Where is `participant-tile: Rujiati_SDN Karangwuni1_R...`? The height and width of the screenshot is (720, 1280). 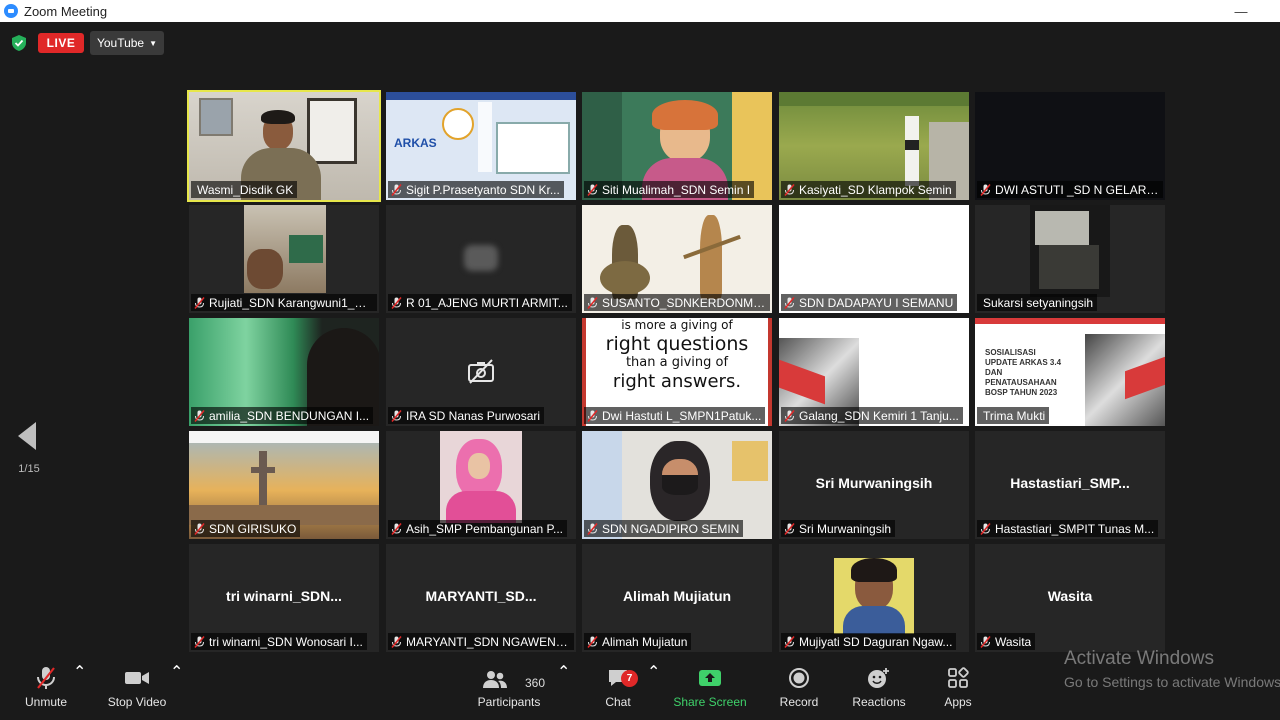
participant-tile: Rujiati_SDN Karangwuni1_R... is located at coordinates (284, 259).